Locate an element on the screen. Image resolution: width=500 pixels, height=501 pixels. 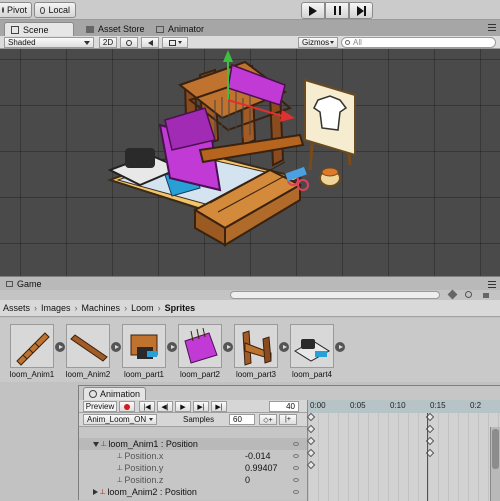
pivot-icon is located at coordinates (3, 10).